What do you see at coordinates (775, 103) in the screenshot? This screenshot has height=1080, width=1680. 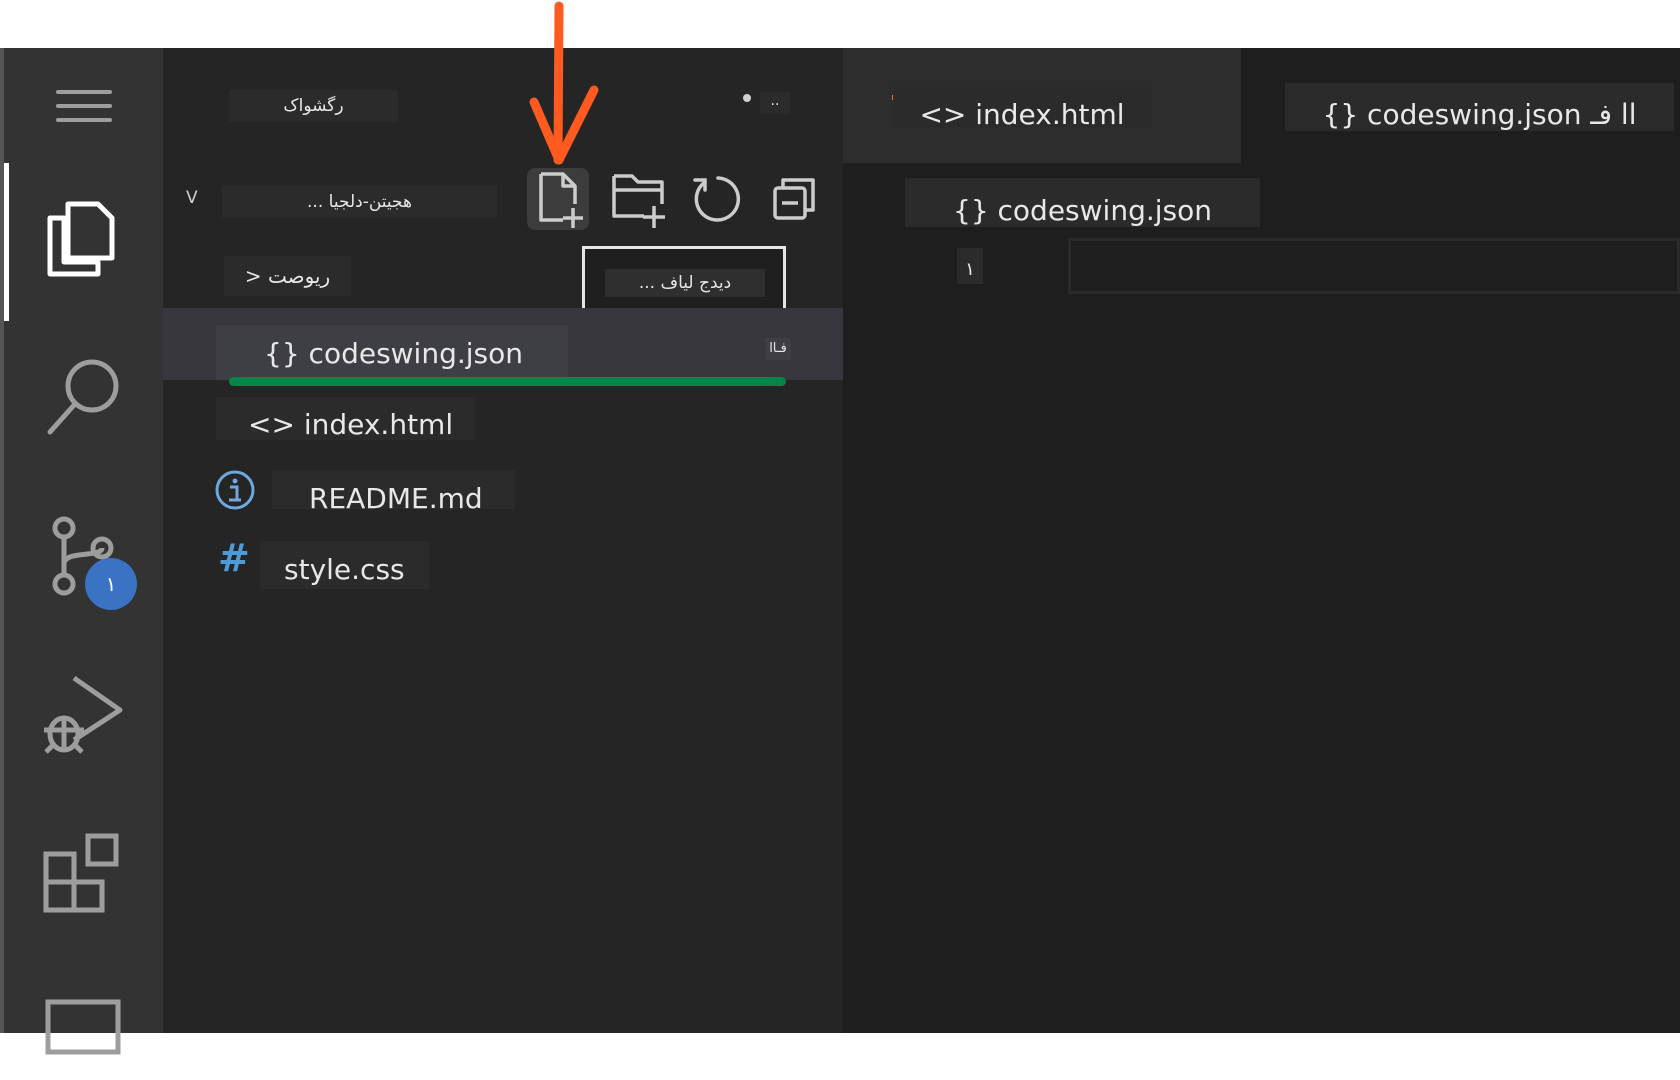 I see `more-actions-button: ..` at bounding box center [775, 103].